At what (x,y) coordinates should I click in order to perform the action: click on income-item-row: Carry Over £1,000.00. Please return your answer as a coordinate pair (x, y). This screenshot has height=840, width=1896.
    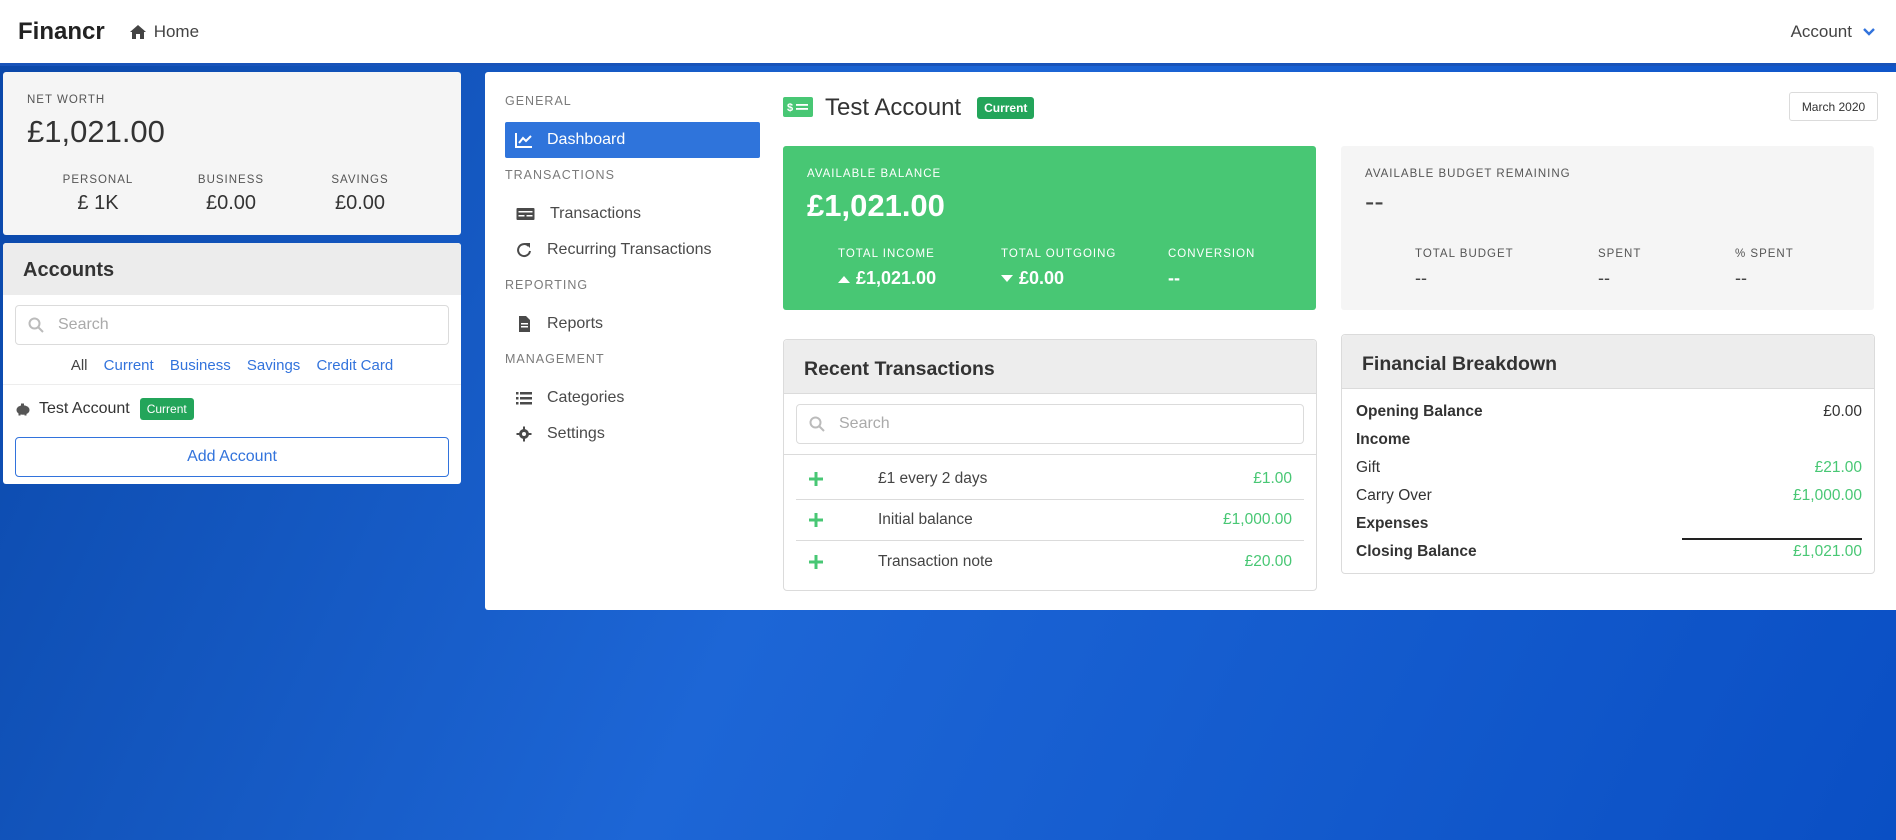
    Looking at the image, I should click on (1609, 496).